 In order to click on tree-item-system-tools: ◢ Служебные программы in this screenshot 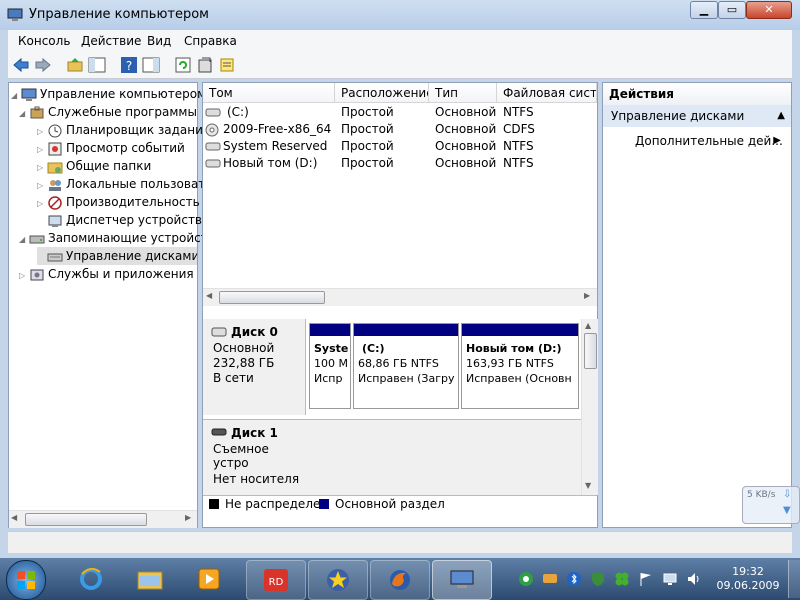, I will do `click(108, 112)`.